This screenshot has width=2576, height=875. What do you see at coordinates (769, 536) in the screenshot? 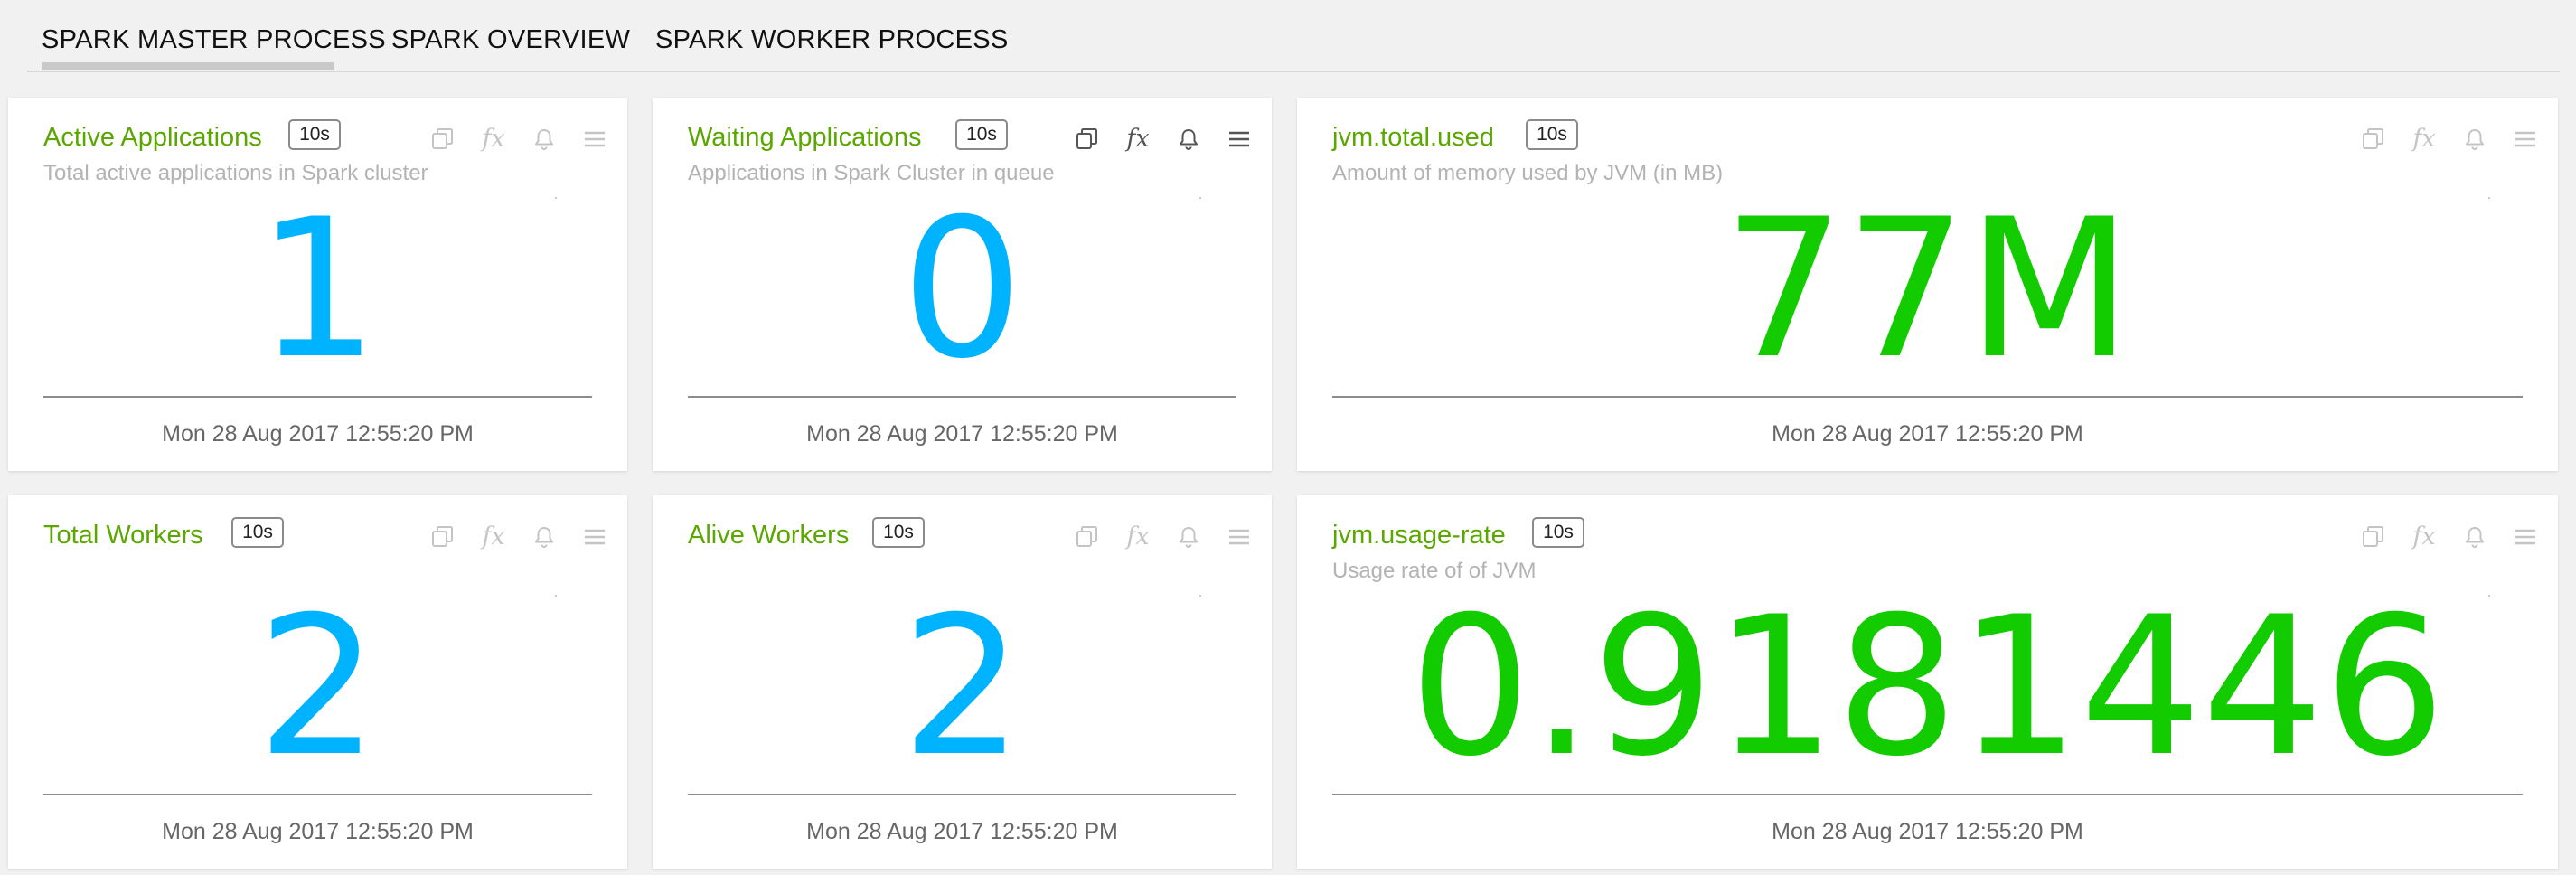
I see `widget-title: Alive Workers` at bounding box center [769, 536].